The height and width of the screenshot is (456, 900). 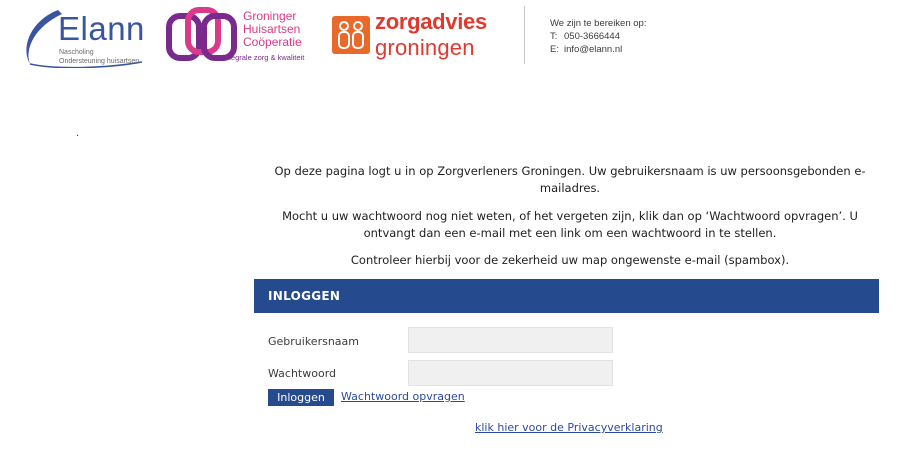 What do you see at coordinates (554, 36) in the screenshot?
I see `phone-label: T:` at bounding box center [554, 36].